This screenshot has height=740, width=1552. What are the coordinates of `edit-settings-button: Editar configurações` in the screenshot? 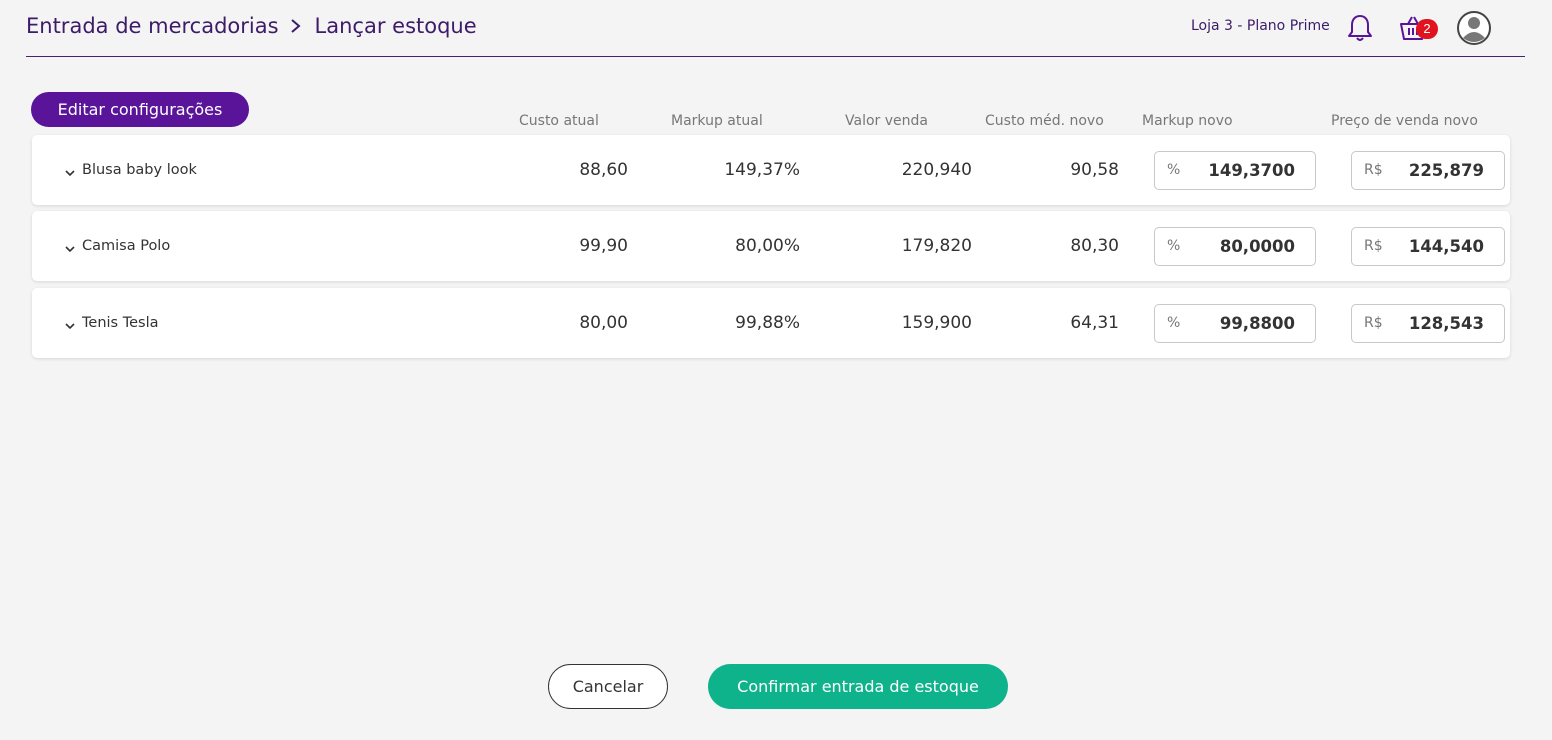 It's located at (140, 109).